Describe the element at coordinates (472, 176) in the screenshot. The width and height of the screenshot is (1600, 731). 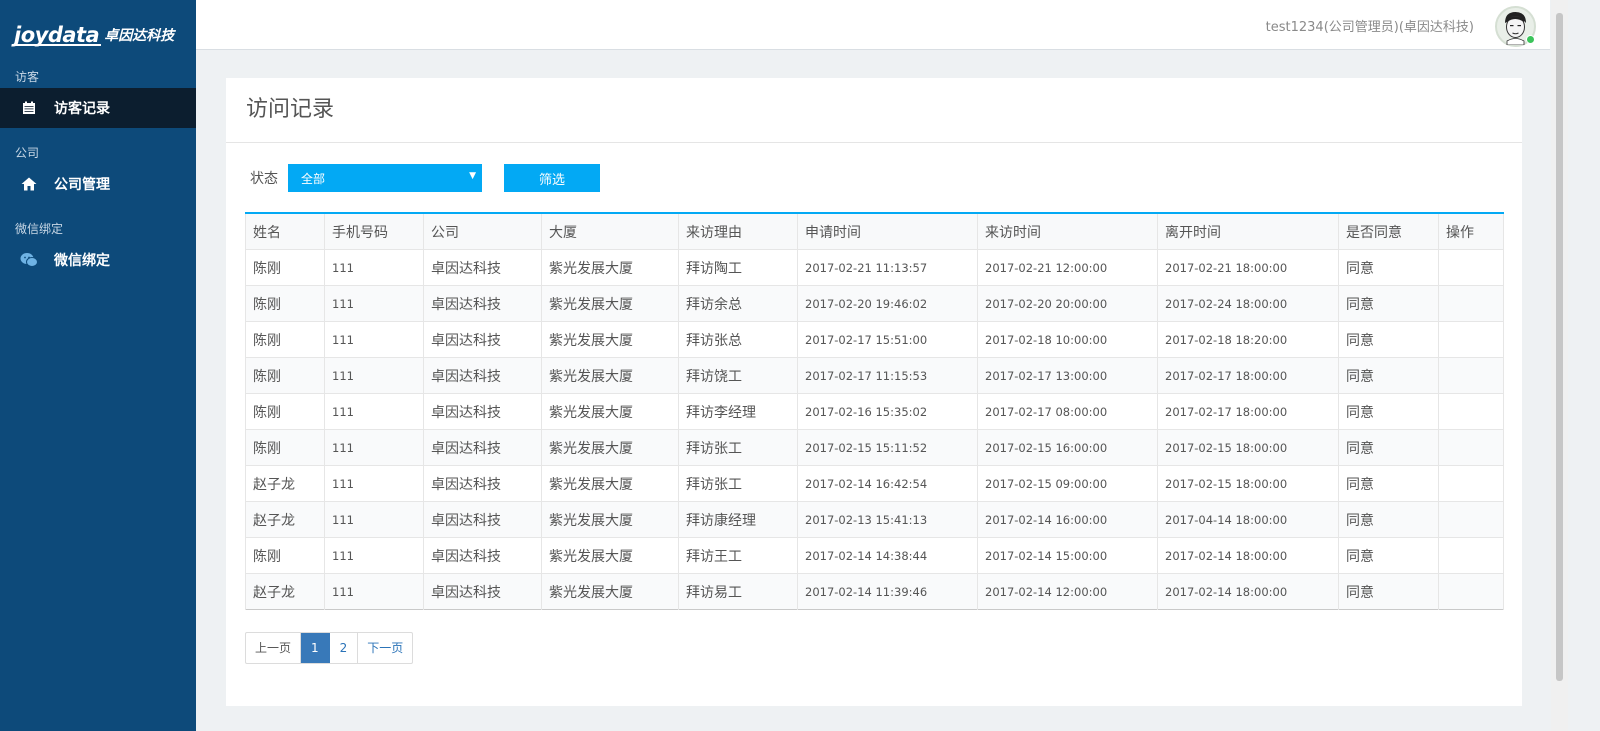
I see `caret-down-icon: ▼` at that location.